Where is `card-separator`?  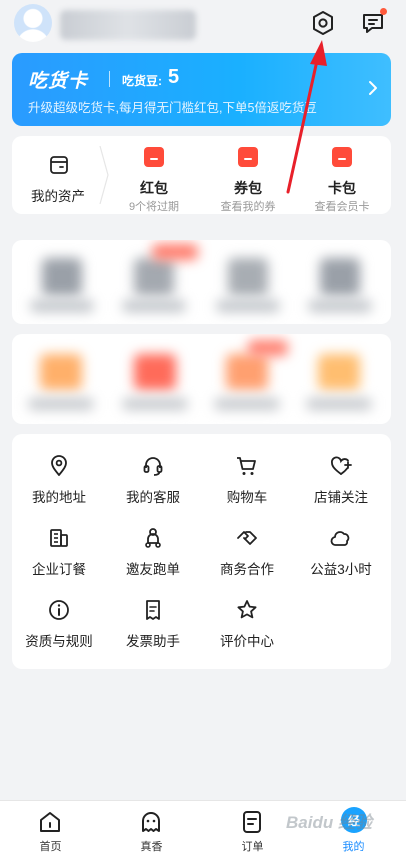
card-separator is located at coordinates (109, 79).